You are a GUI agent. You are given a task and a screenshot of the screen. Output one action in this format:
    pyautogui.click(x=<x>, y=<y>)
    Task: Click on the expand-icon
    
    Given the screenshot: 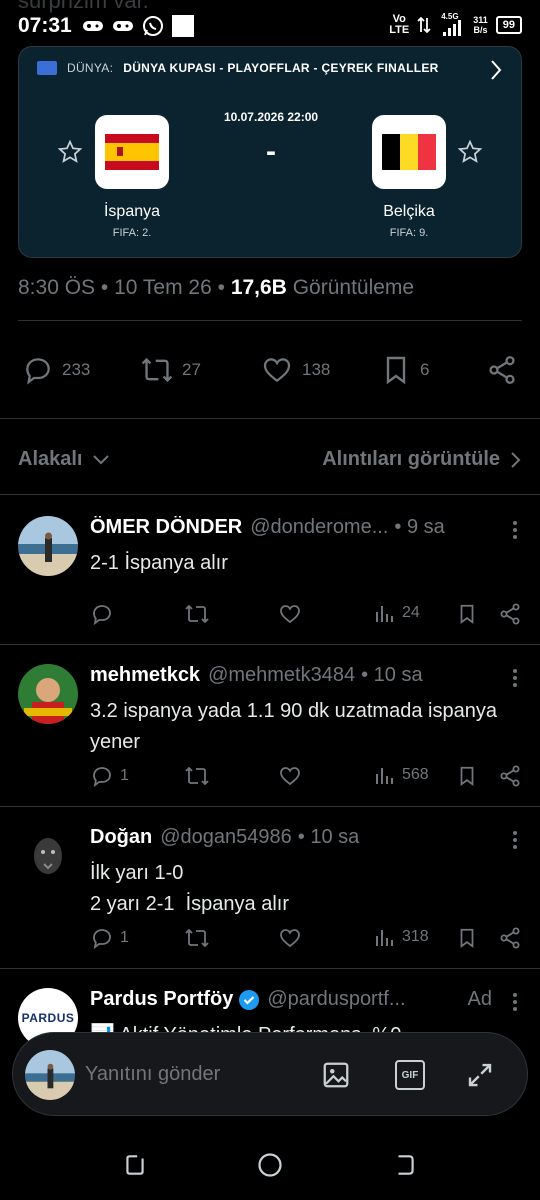 What is the action you would take?
    pyautogui.click(x=480, y=1075)
    